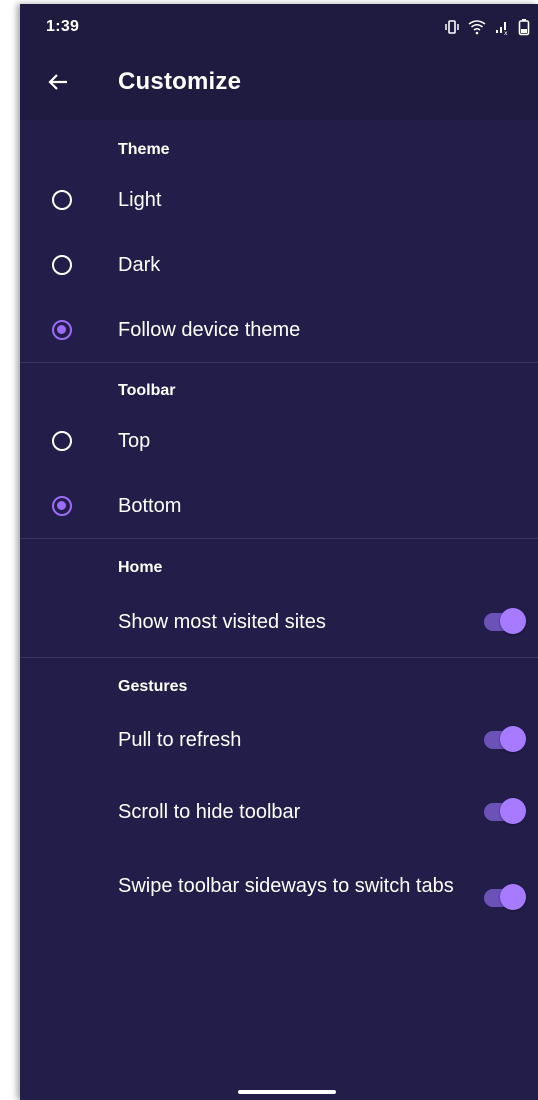 This screenshot has height=1100, width=538. What do you see at coordinates (62, 200) in the screenshot?
I see `radio-button-light` at bounding box center [62, 200].